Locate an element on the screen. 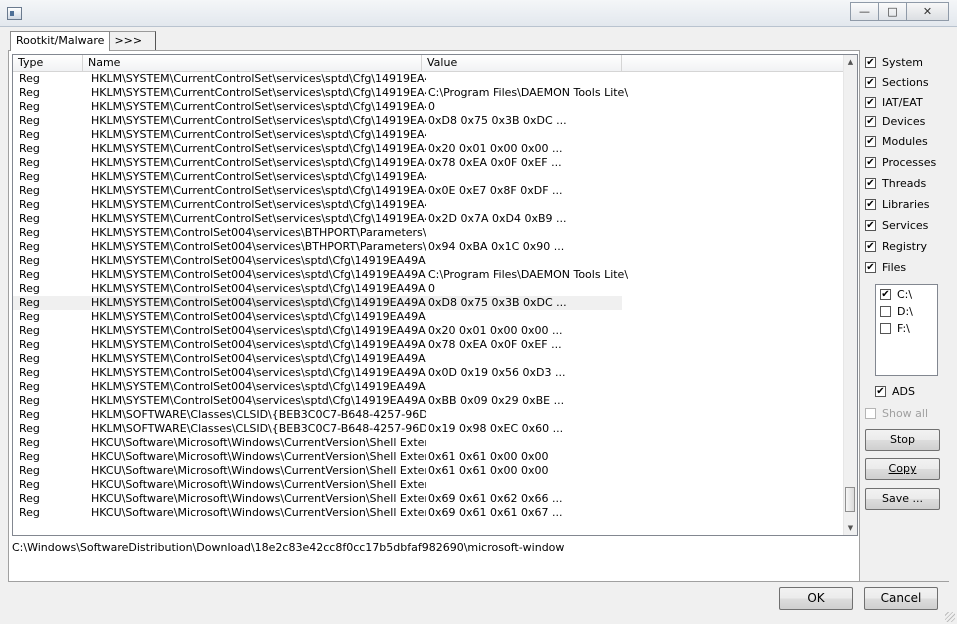 This screenshot has height=624, width=957. close-button: ✕ is located at coordinates (927, 11).